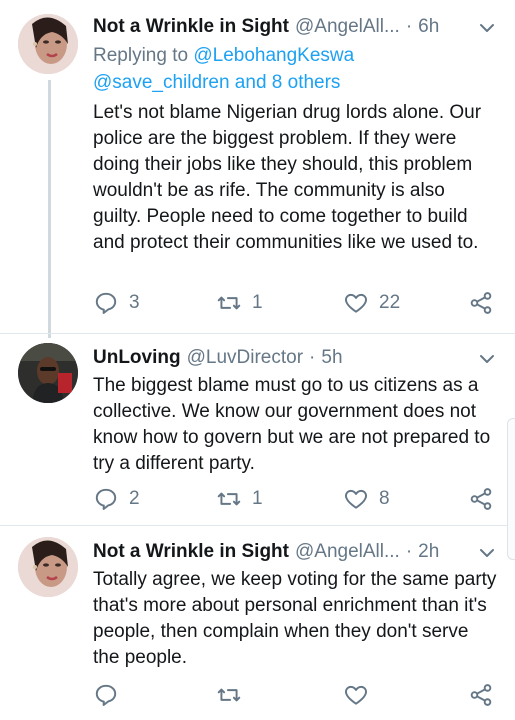  What do you see at coordinates (384, 498) in the screenshot?
I see `like-count: 8` at bounding box center [384, 498].